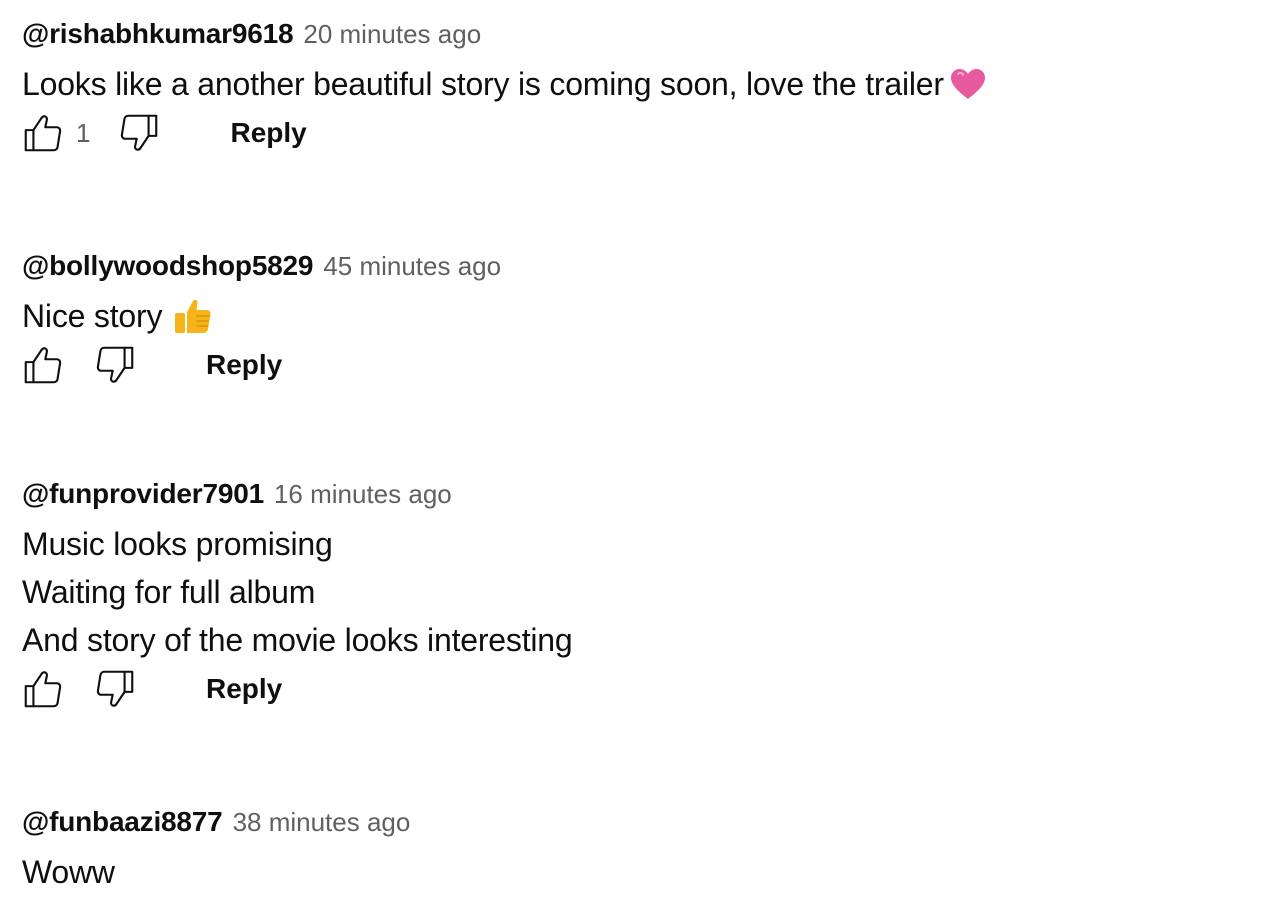  What do you see at coordinates (158, 34) in the screenshot?
I see `comment-author: @rishabhkumar9618` at bounding box center [158, 34].